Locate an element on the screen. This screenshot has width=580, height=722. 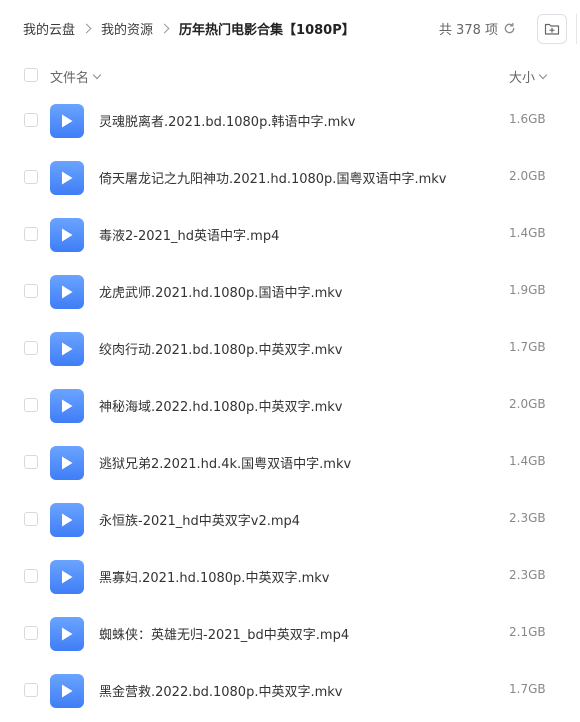
item-count: 共 378 项 is located at coordinates (477, 28).